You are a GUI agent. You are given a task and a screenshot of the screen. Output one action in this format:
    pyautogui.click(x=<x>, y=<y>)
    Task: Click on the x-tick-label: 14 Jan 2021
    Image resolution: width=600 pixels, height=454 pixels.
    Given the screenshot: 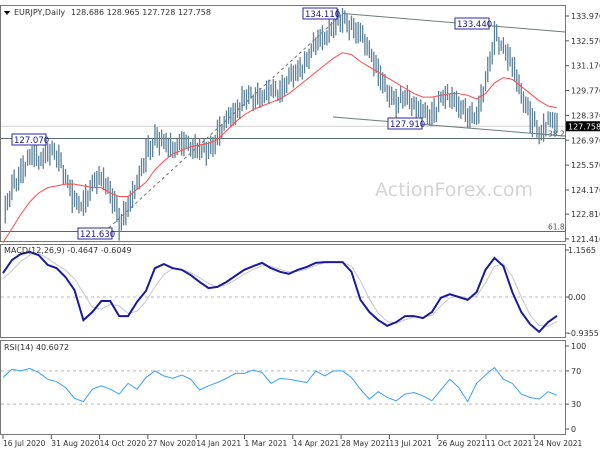 What is the action you would take?
    pyautogui.click(x=218, y=443)
    